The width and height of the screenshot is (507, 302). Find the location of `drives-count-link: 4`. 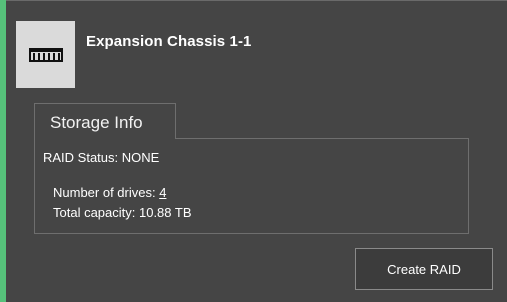

drives-count-link: 4 is located at coordinates (162, 192).